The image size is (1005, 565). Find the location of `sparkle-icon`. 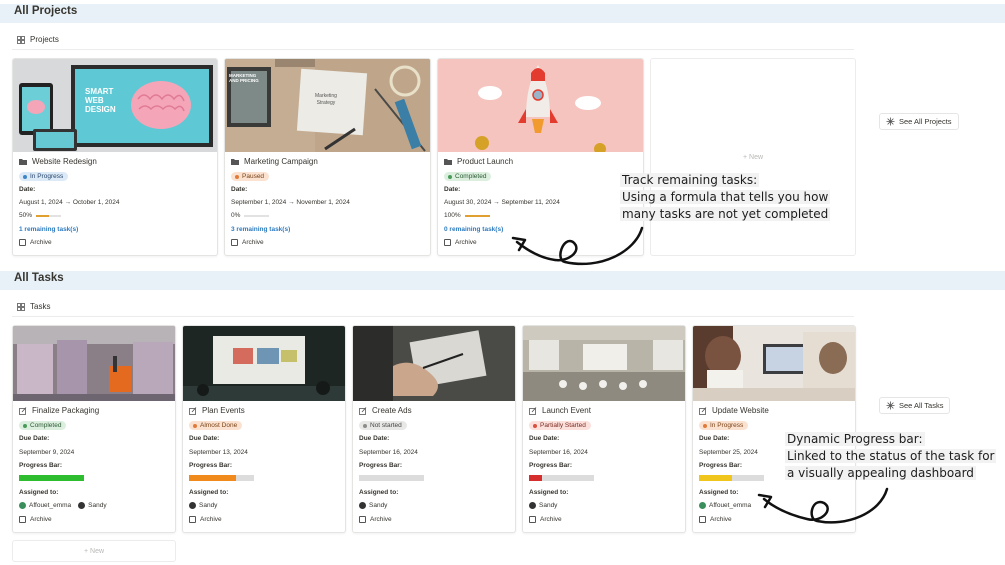

sparkle-icon is located at coordinates (890, 121).